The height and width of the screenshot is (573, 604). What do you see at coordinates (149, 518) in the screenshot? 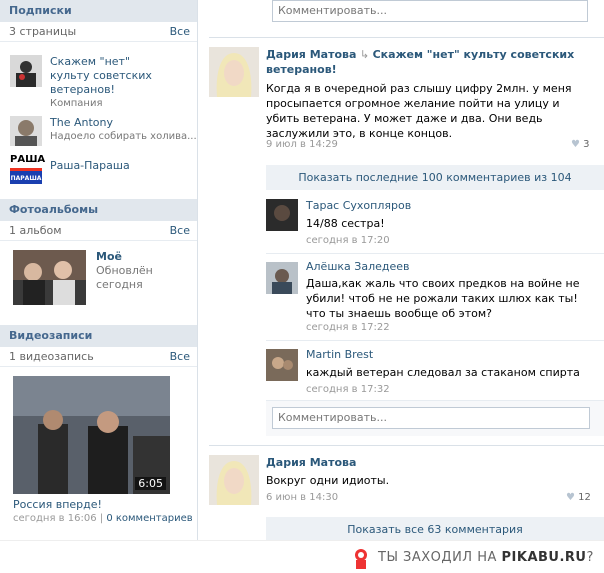
I see `video-comments-link: 0 комментариев` at bounding box center [149, 518].